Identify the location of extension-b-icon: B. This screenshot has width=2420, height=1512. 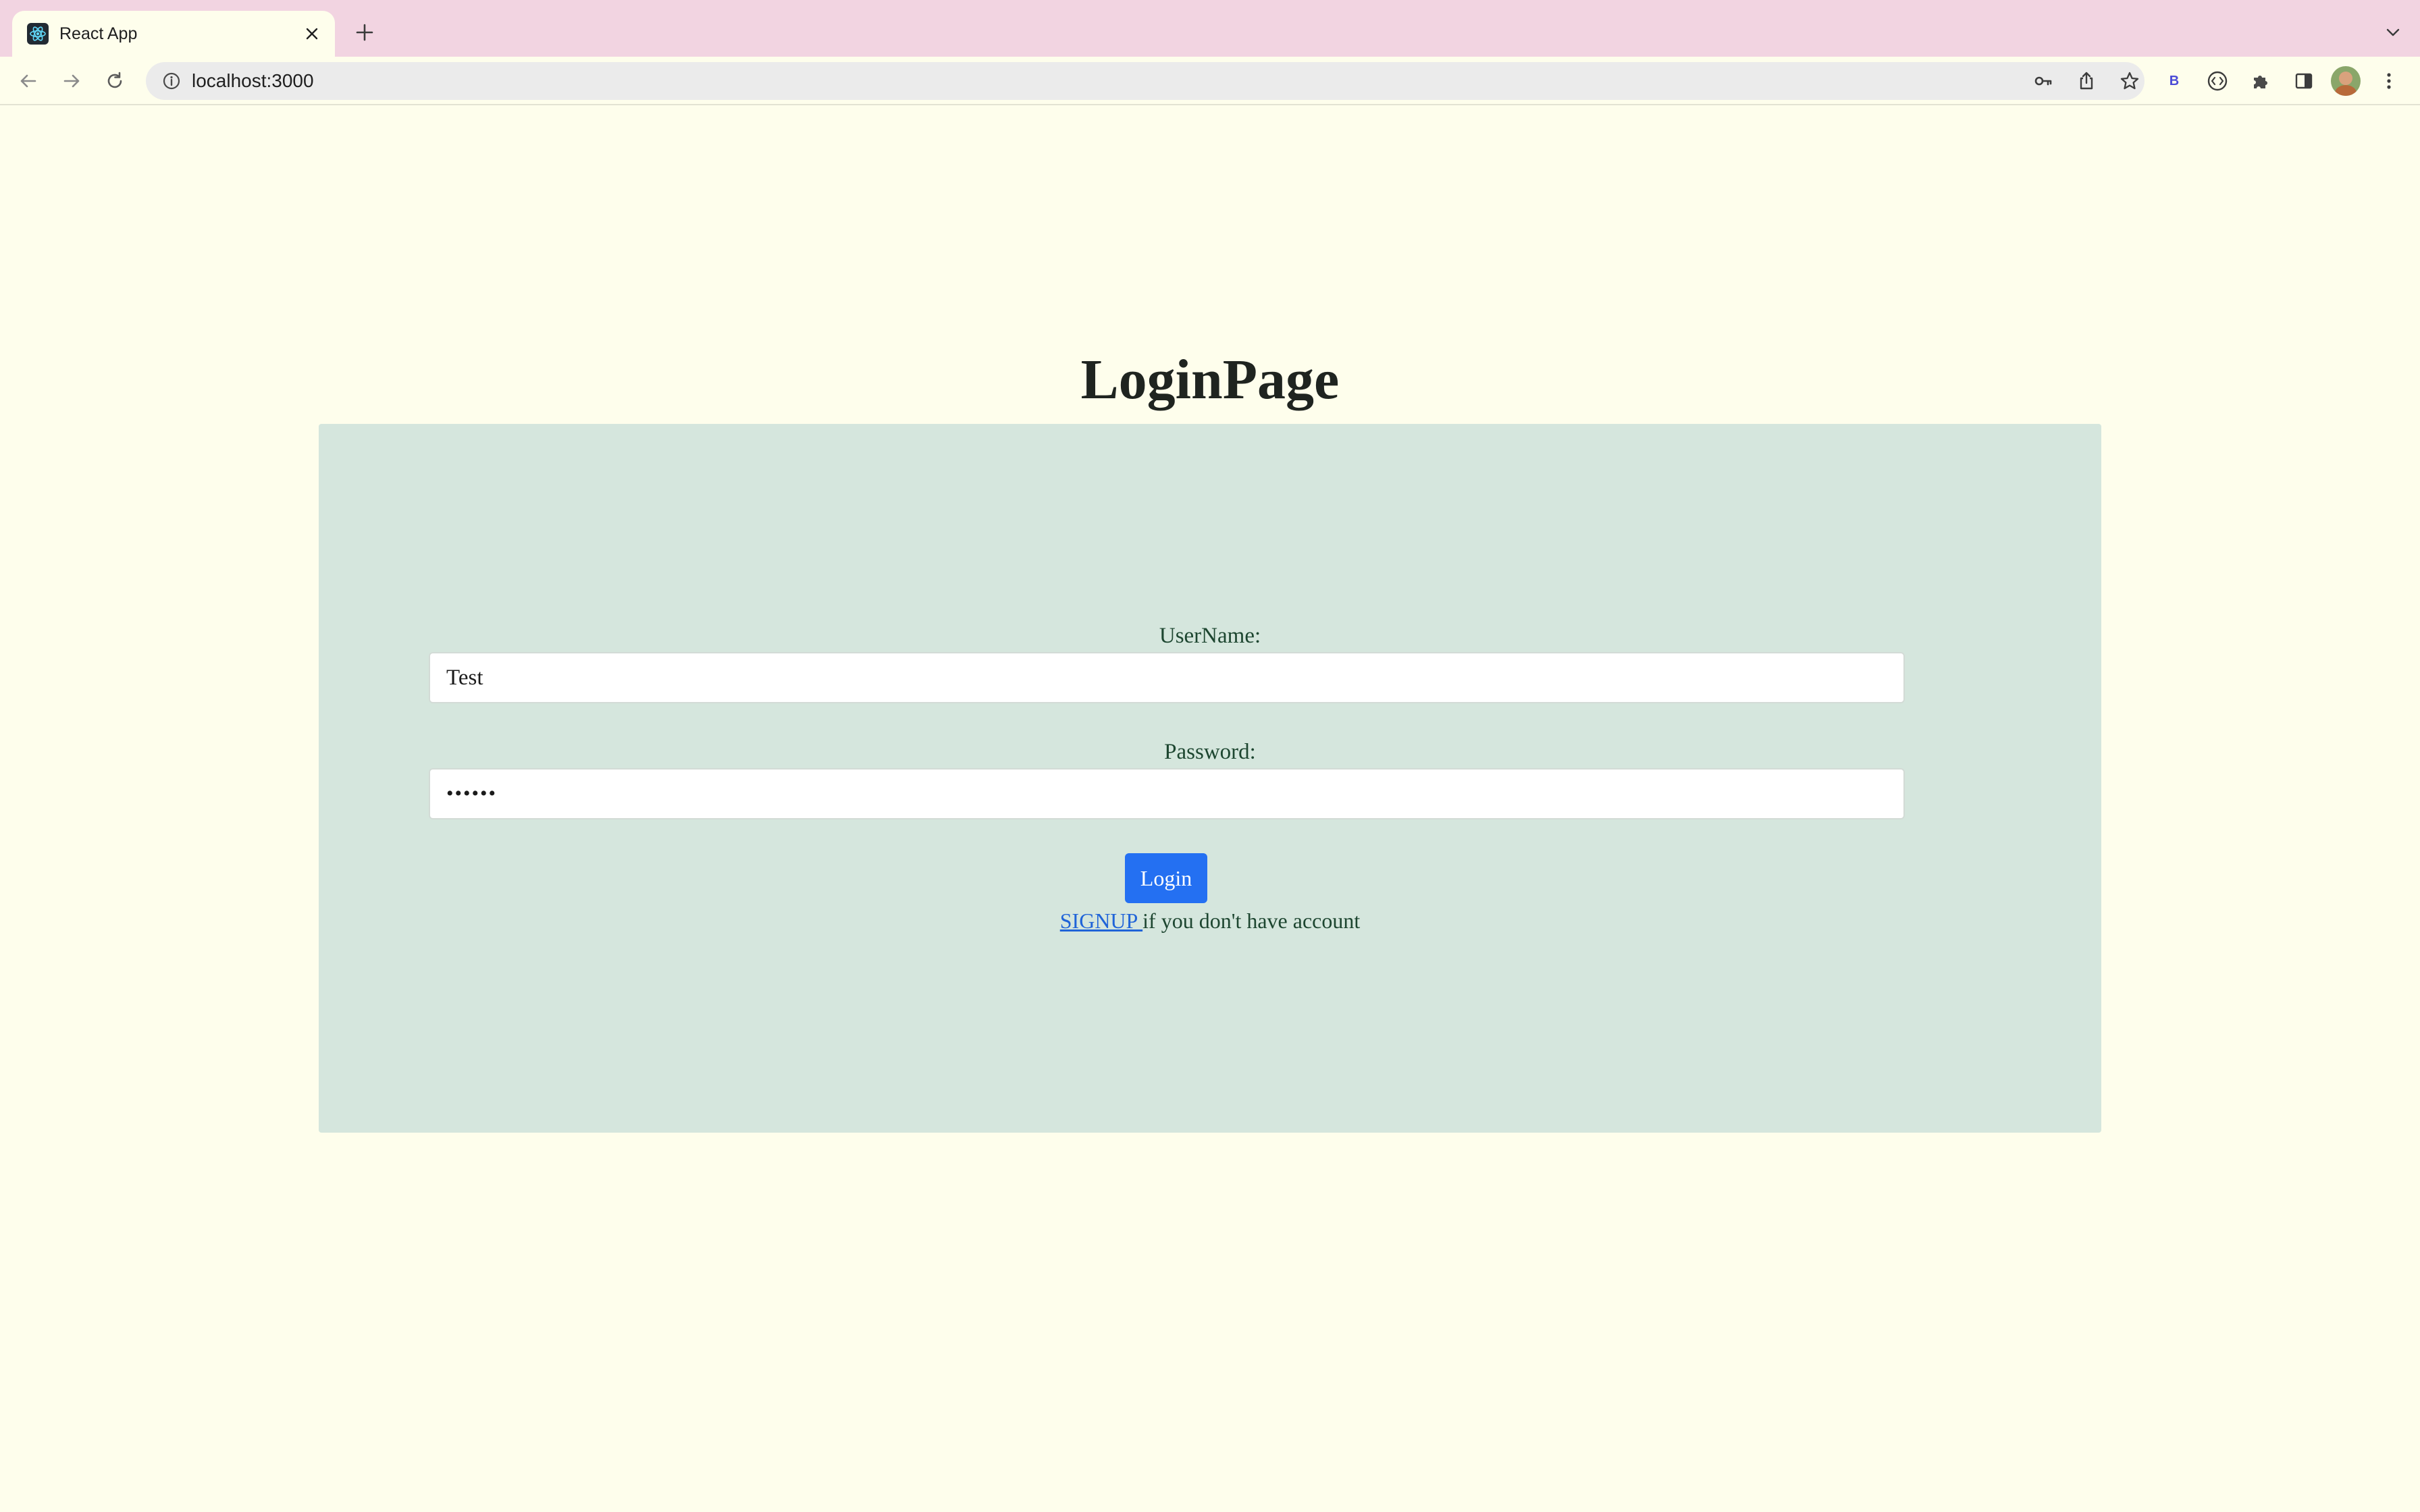
(2174, 81).